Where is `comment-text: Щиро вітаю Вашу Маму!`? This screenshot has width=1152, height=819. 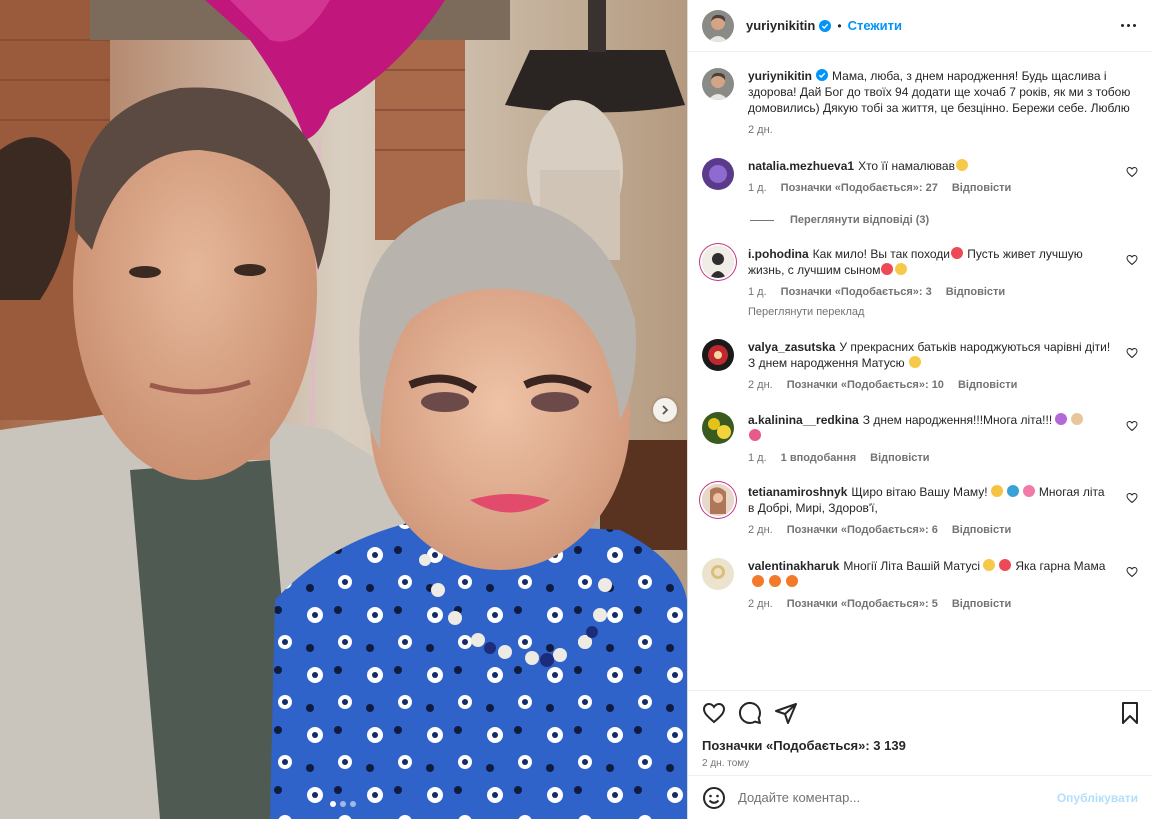
comment-text: Щиро вітаю Вашу Маму! is located at coordinates (919, 492).